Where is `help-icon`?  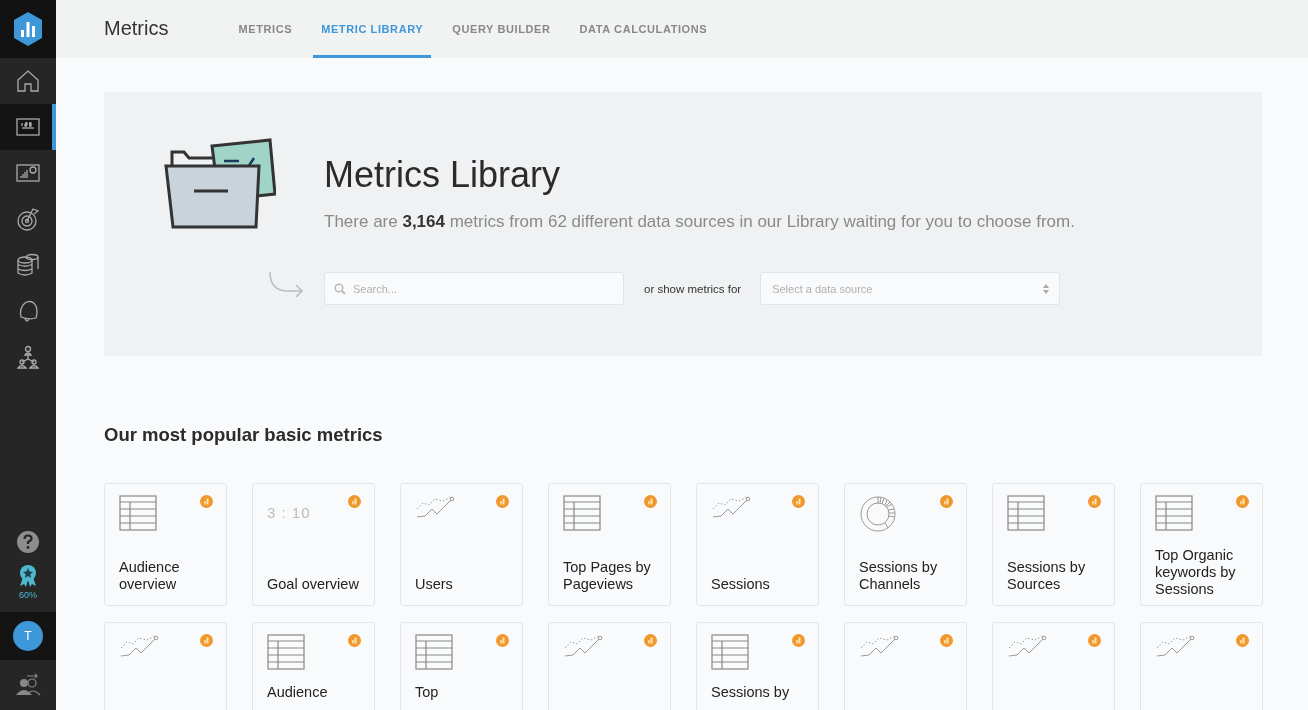
help-icon is located at coordinates (28, 542).